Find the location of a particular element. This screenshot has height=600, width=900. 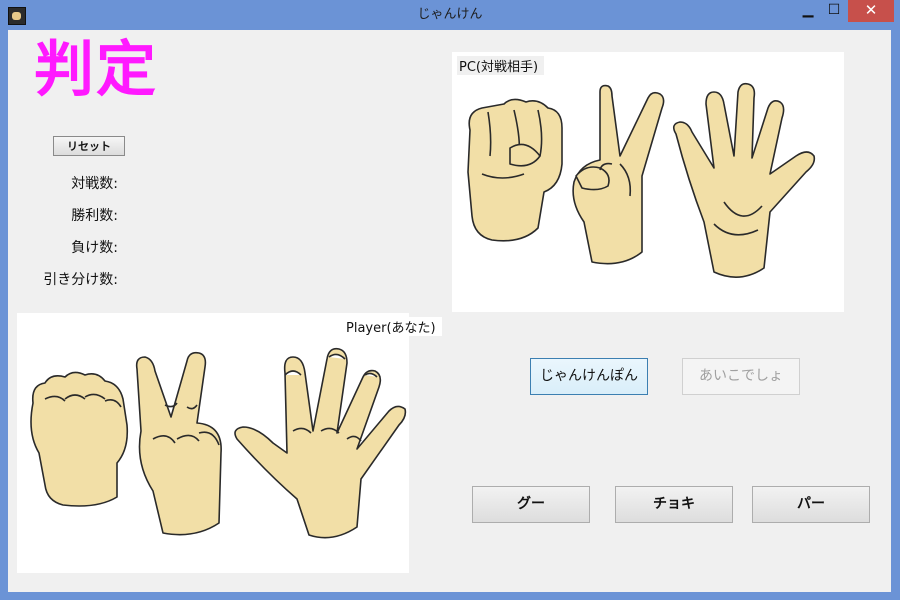

janken-pon-button: じゃんけんぽん is located at coordinates (589, 376).